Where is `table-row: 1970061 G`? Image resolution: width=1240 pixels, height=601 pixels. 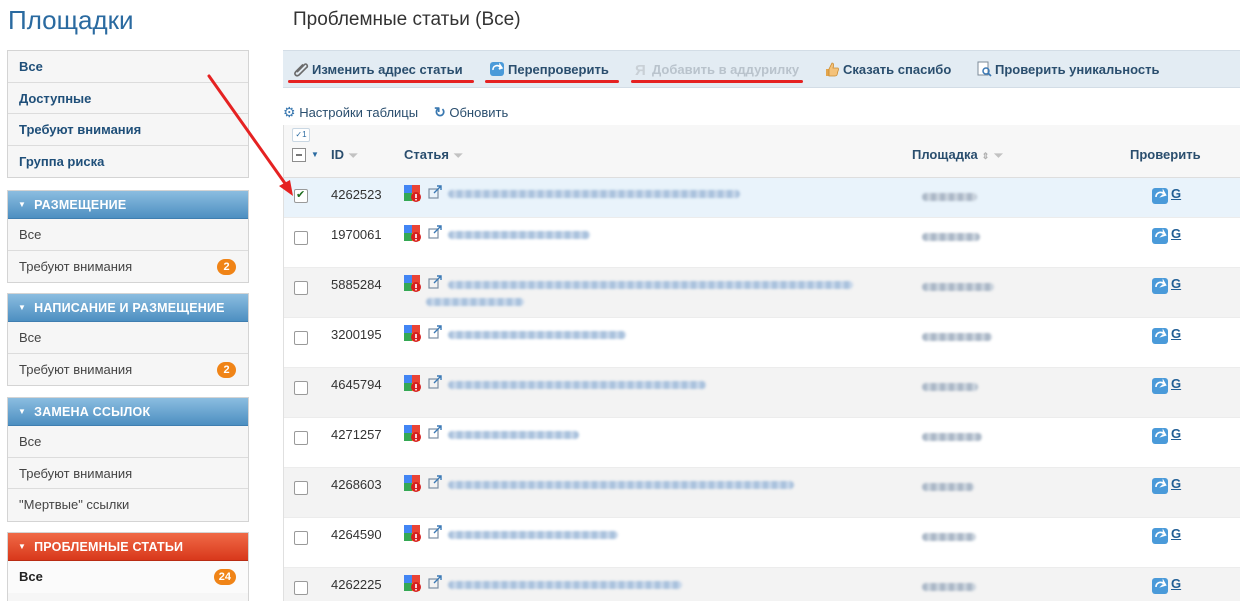 table-row: 1970061 G is located at coordinates (762, 243).